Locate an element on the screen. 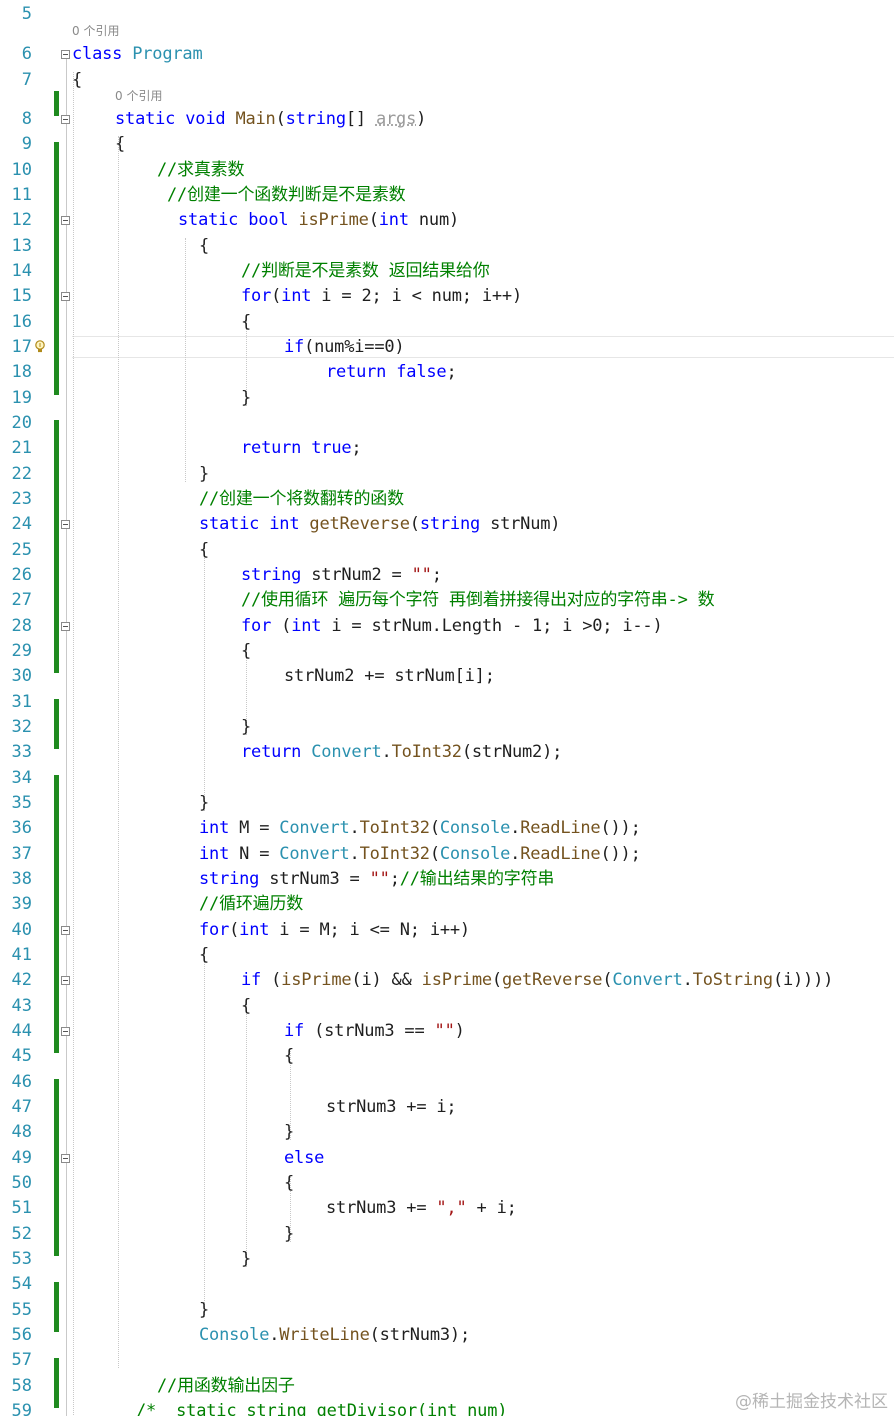 This screenshot has width=894, height=1416. code-token: true is located at coordinates (331, 448).